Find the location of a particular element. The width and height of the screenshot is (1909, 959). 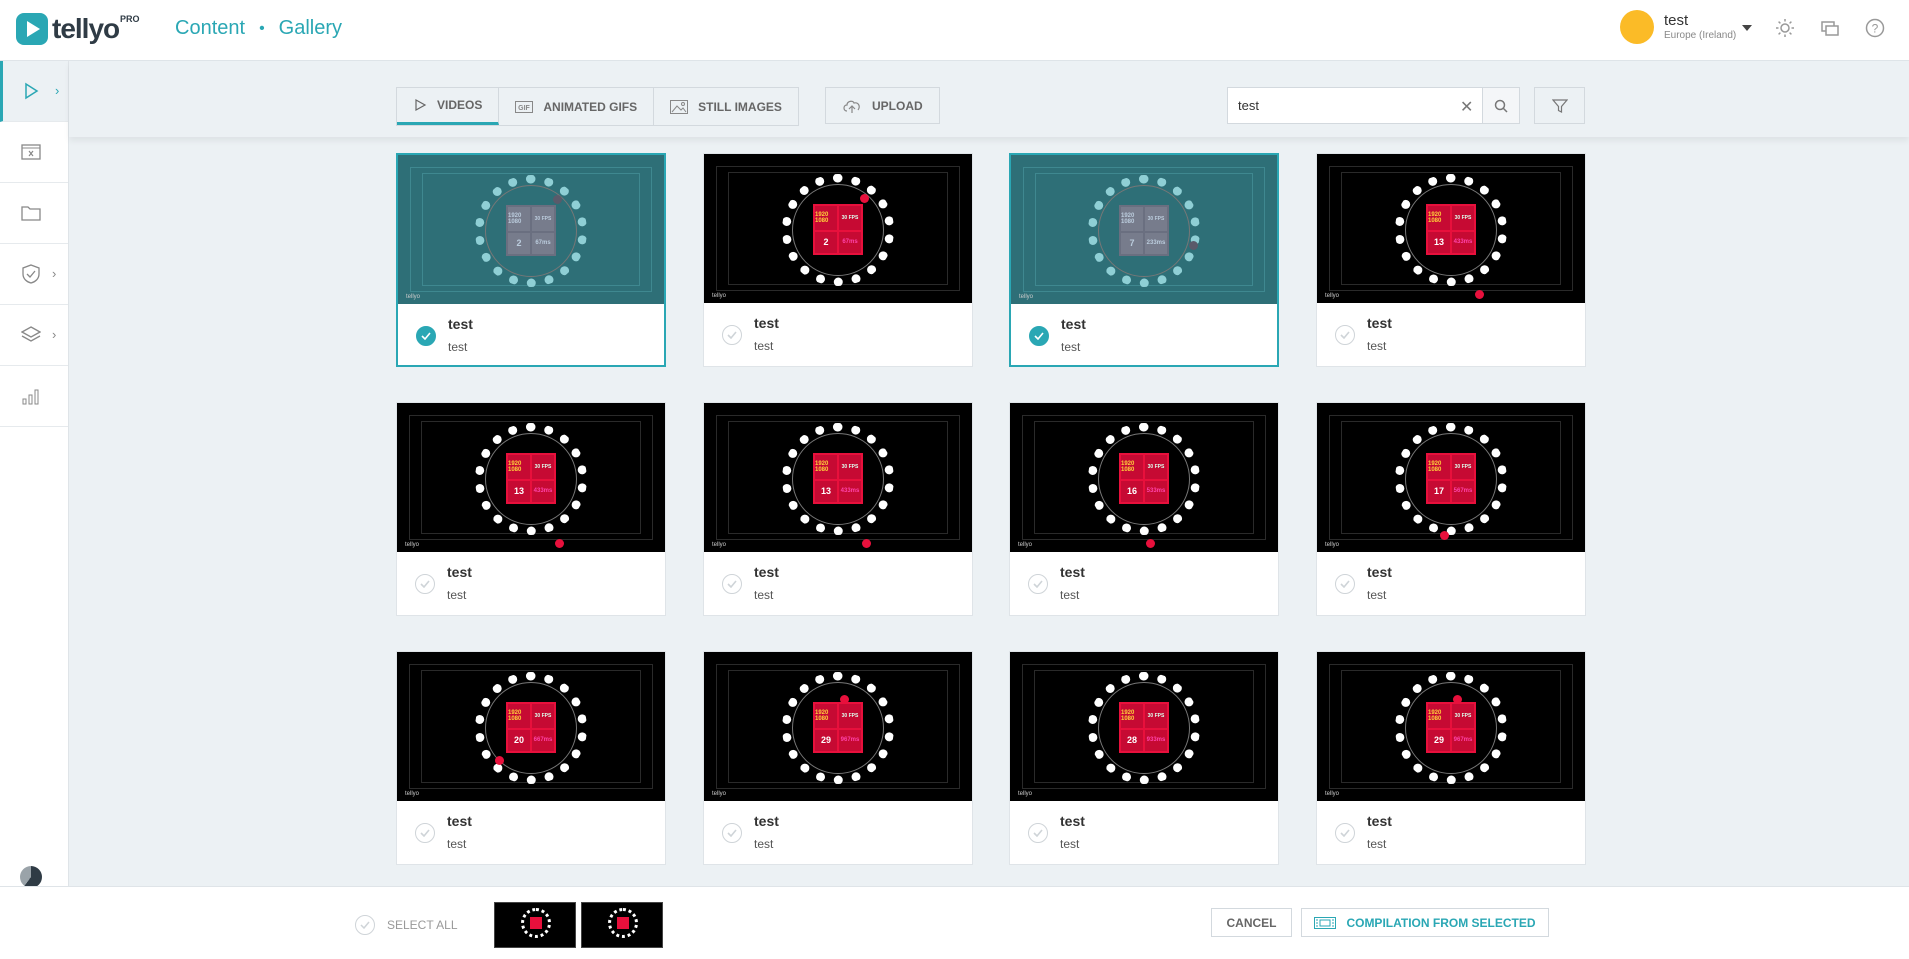

compilation-from-selected-button: COMPILATION FROM SELECTED is located at coordinates (1425, 922).